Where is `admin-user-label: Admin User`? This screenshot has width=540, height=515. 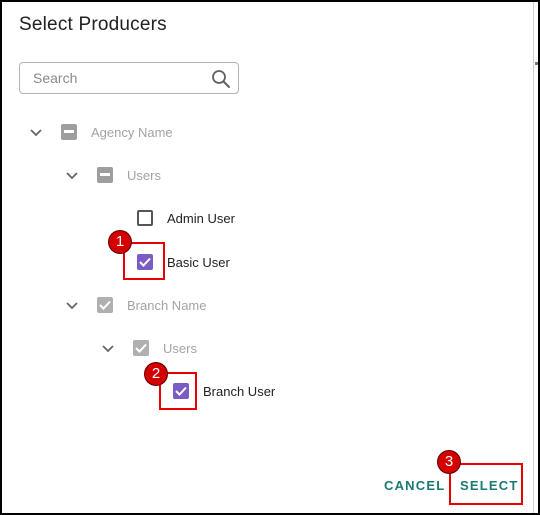
admin-user-label: Admin User is located at coordinates (201, 218).